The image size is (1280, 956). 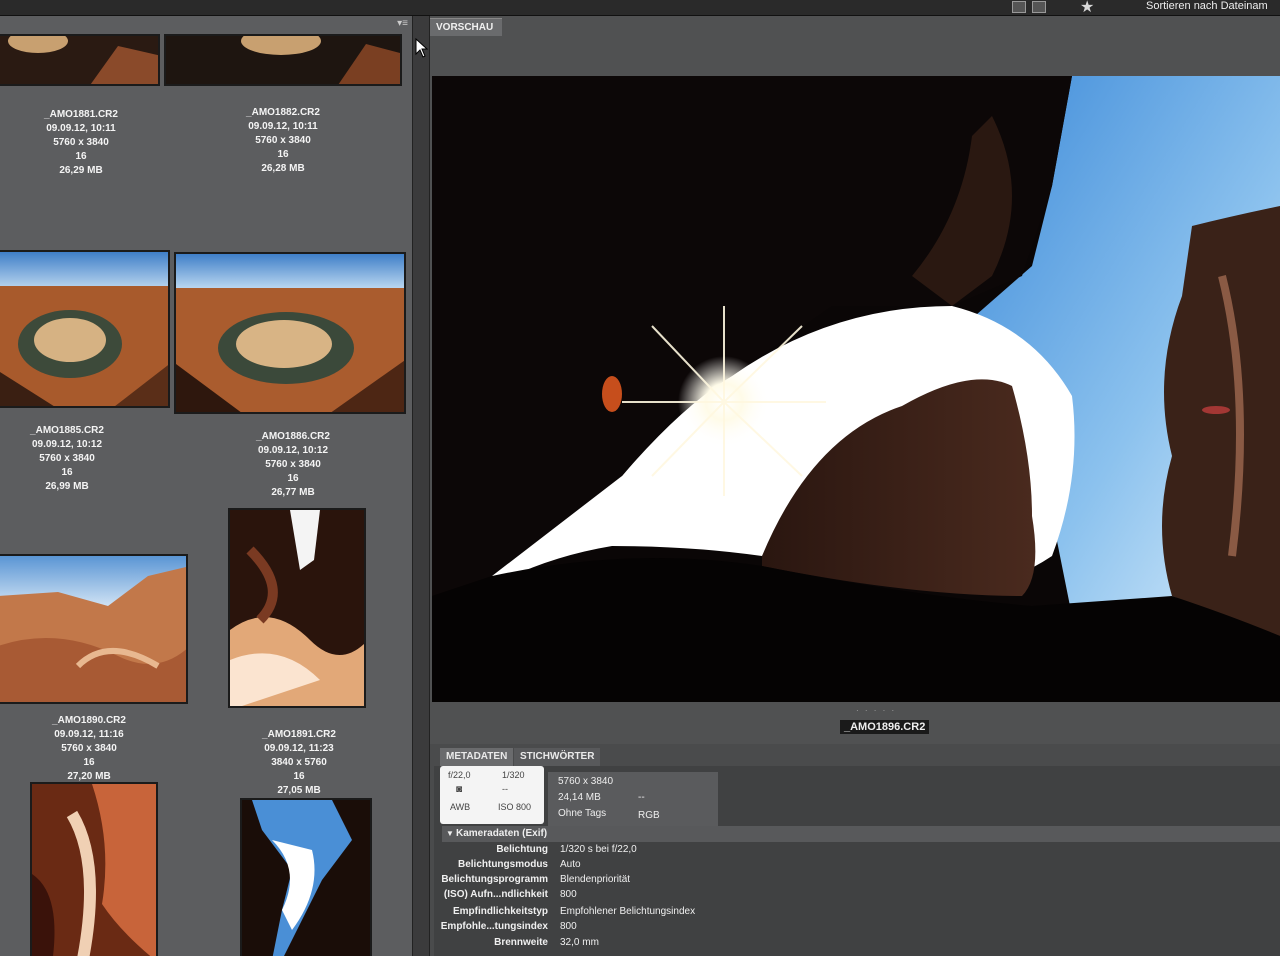 I want to click on meta-row: Empfohle...tungsindex 800, so click(x=734, y=928).